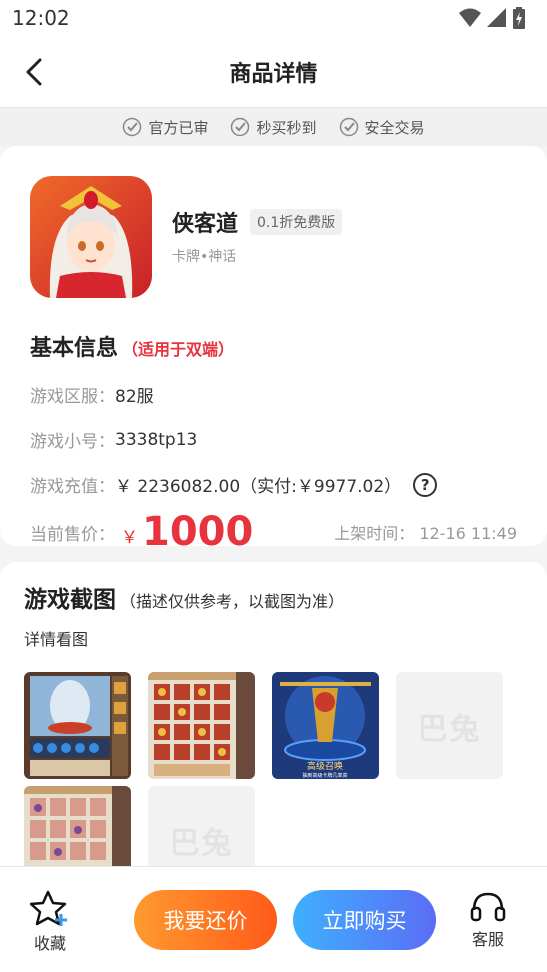 This screenshot has height=972, width=547. I want to click on guarantee-label: 官方已审, so click(178, 127).